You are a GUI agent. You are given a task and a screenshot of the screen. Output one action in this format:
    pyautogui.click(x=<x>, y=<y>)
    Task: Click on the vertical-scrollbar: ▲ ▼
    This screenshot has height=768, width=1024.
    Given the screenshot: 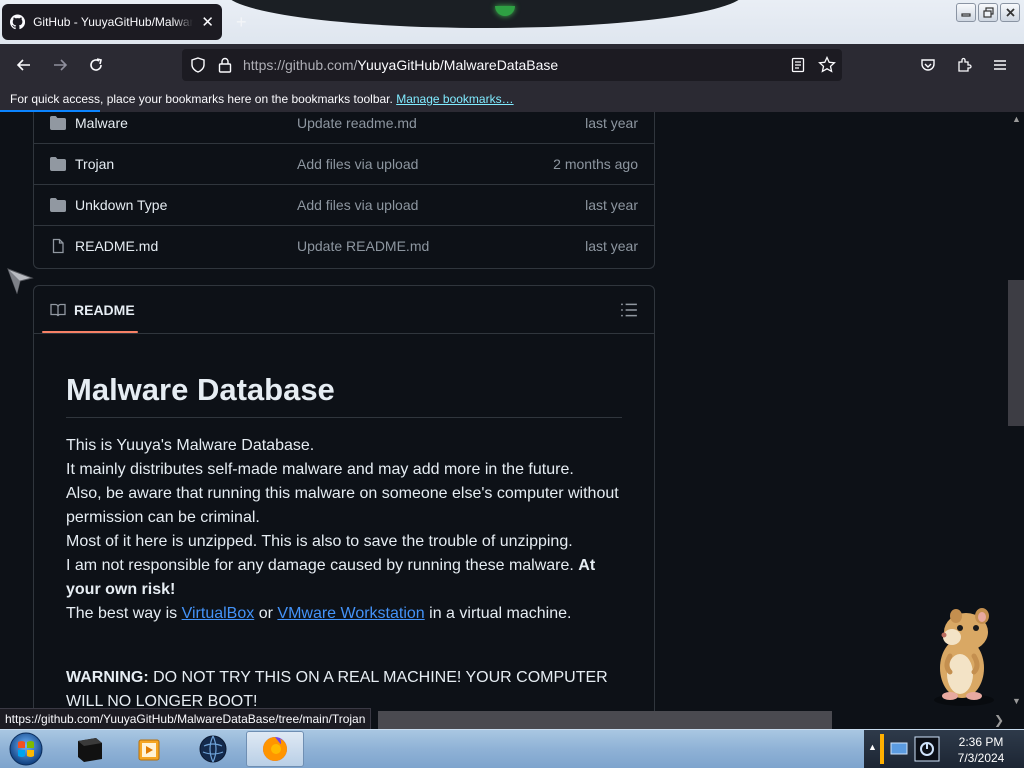 What is the action you would take?
    pyautogui.click(x=1016, y=420)
    